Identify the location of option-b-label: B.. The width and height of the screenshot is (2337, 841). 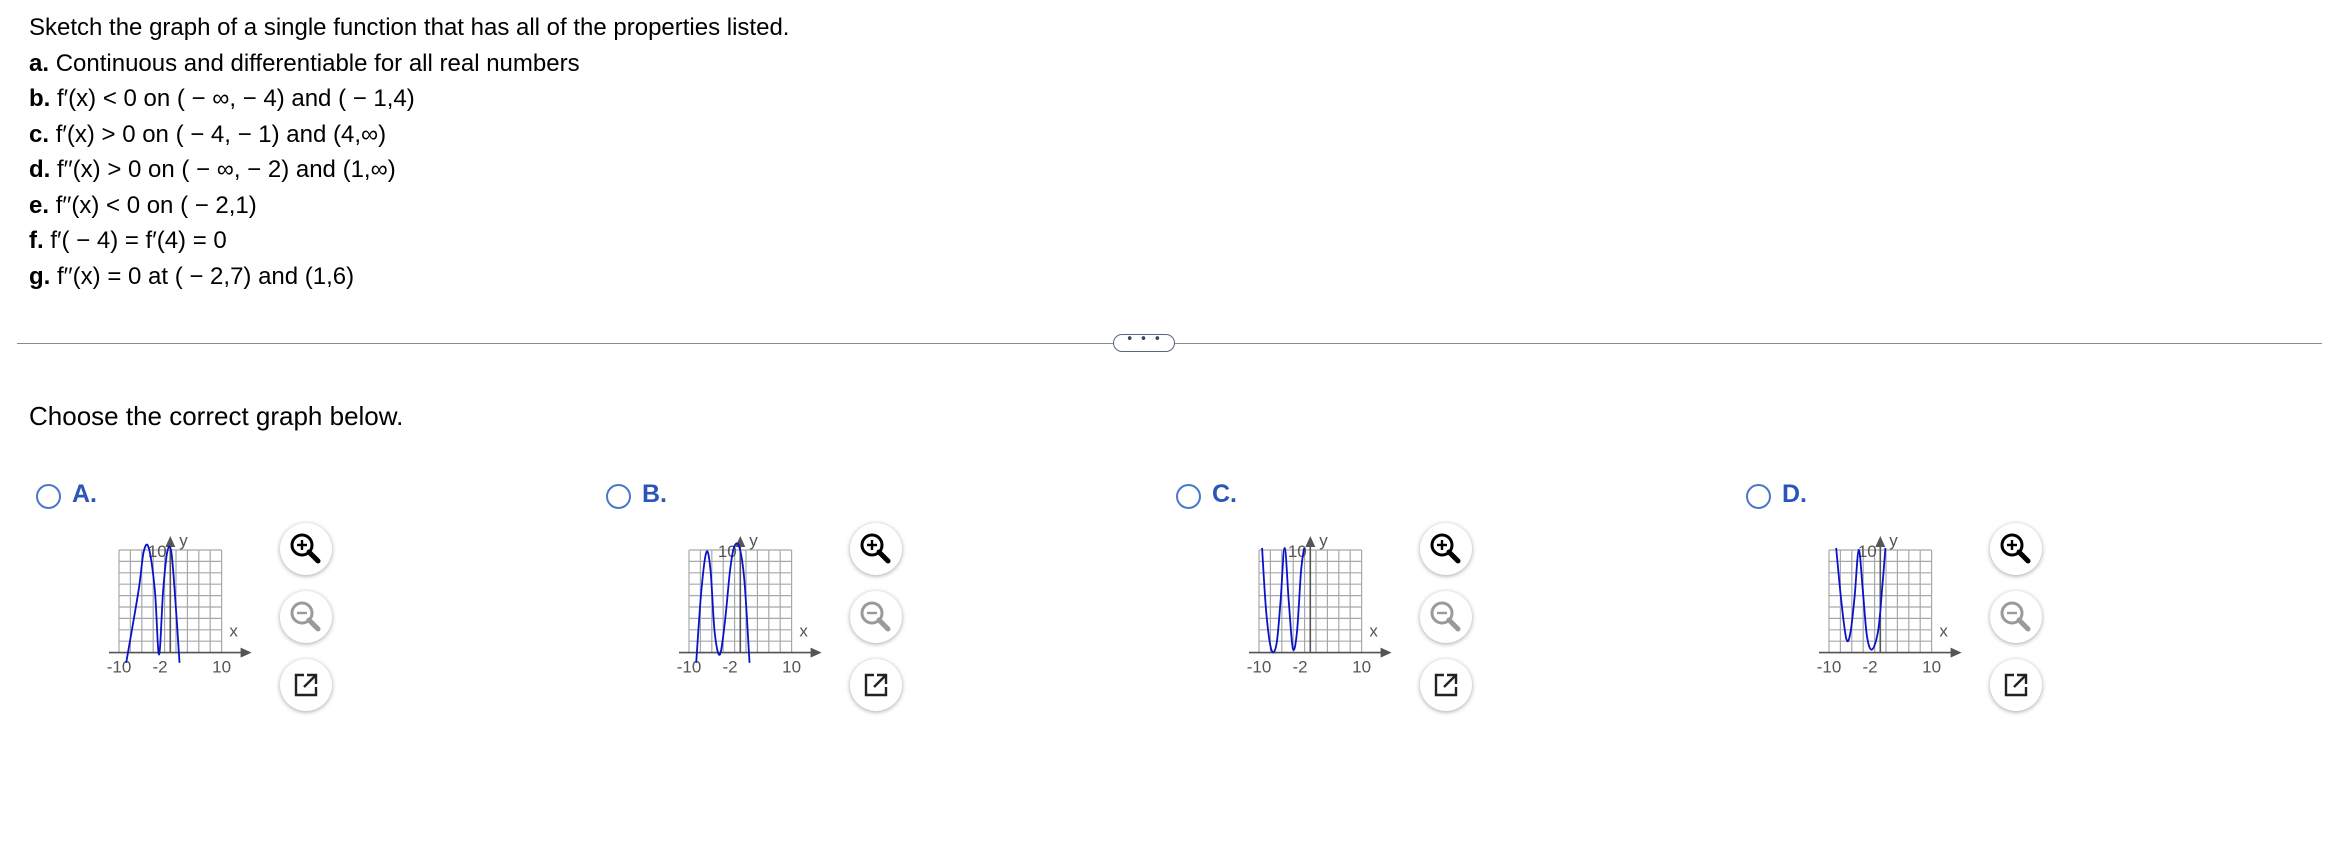
(654, 494).